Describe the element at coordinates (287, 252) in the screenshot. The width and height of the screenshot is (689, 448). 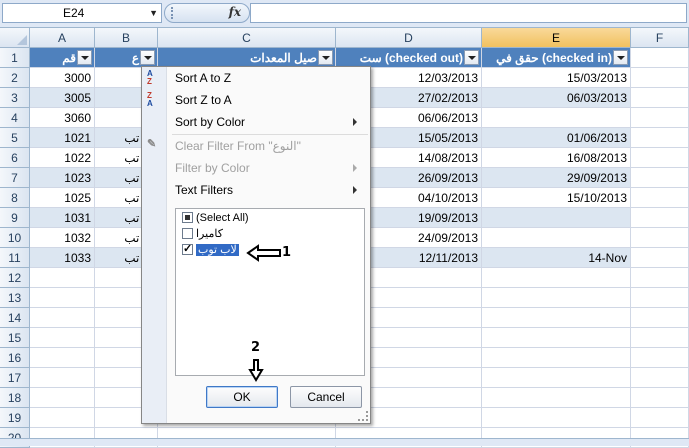
I see `annotation-number-1: 1` at that location.